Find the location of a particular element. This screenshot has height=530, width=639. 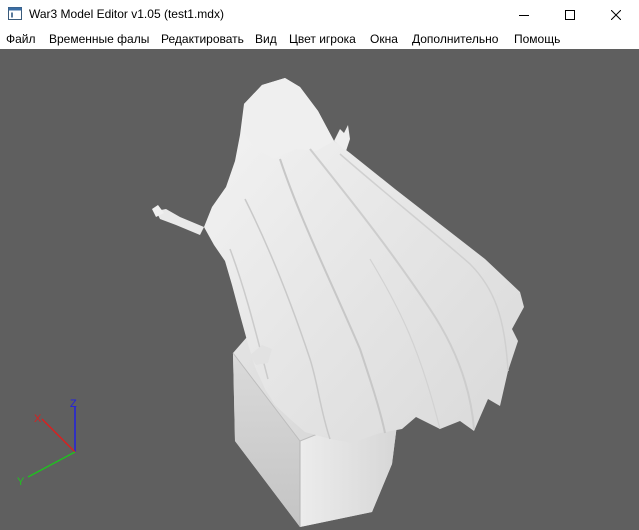

window-title: War3 Model Editor v1.05 (test1.mdx) is located at coordinates (126, 14).